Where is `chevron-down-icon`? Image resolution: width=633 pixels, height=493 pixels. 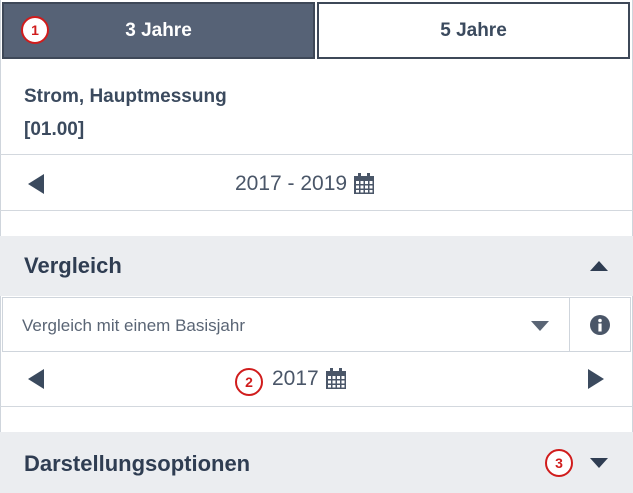 chevron-down-icon is located at coordinates (540, 326).